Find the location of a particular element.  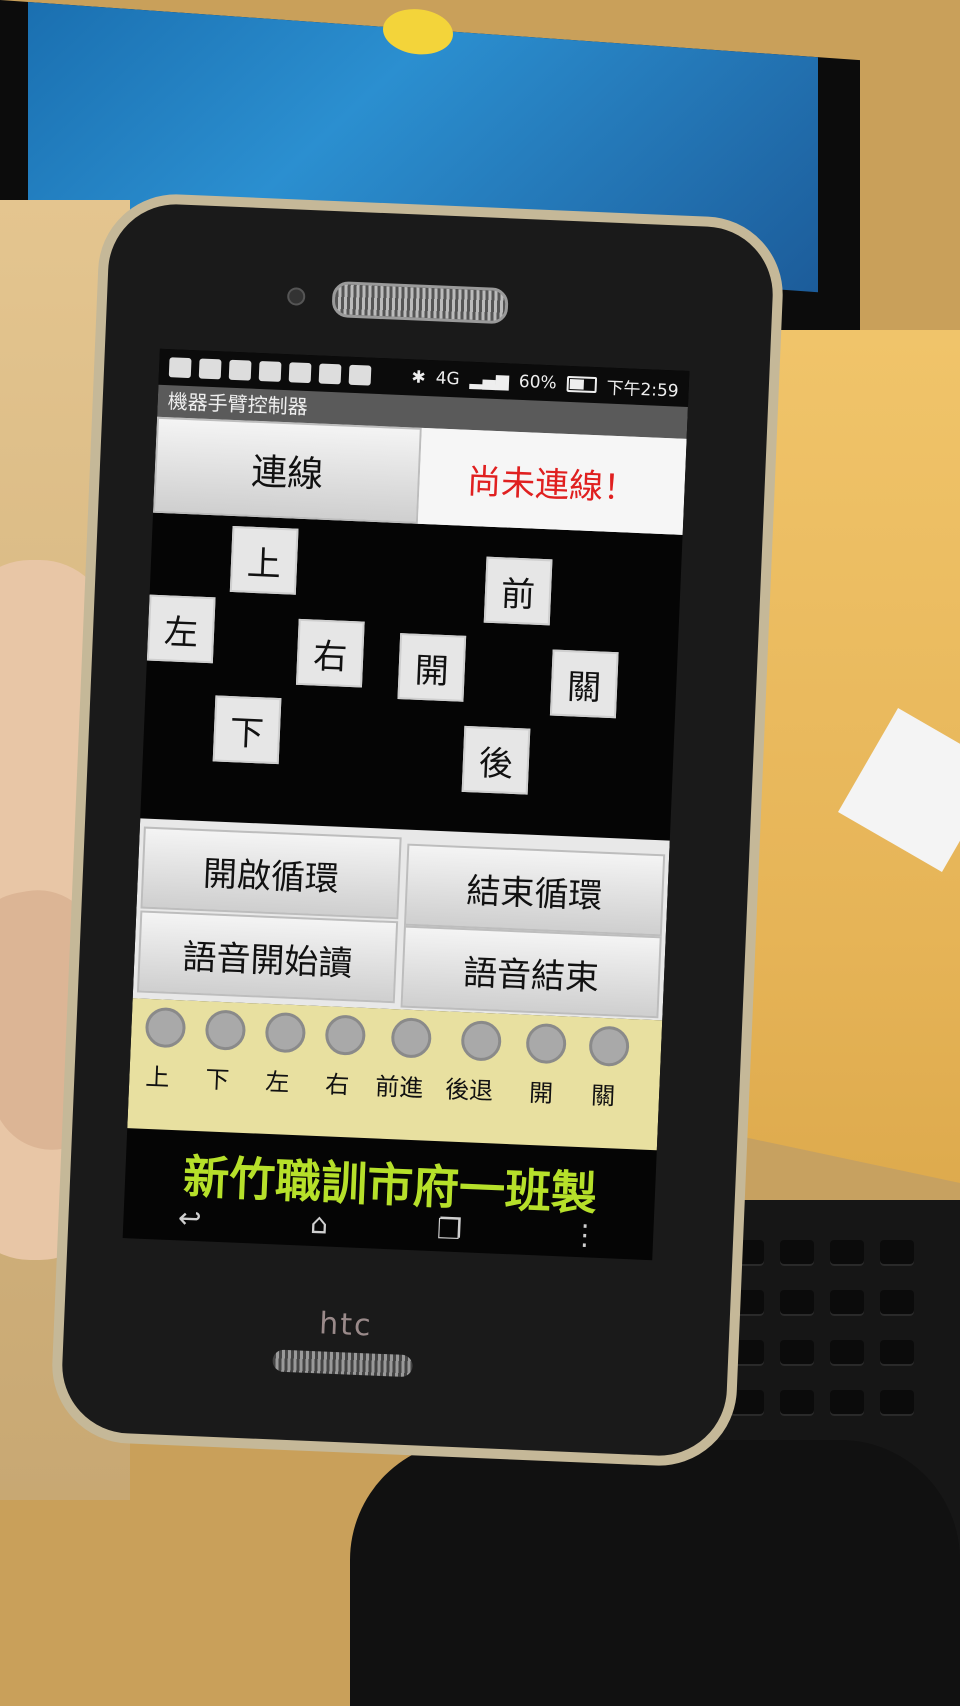

front-camera is located at coordinates (296, 296).